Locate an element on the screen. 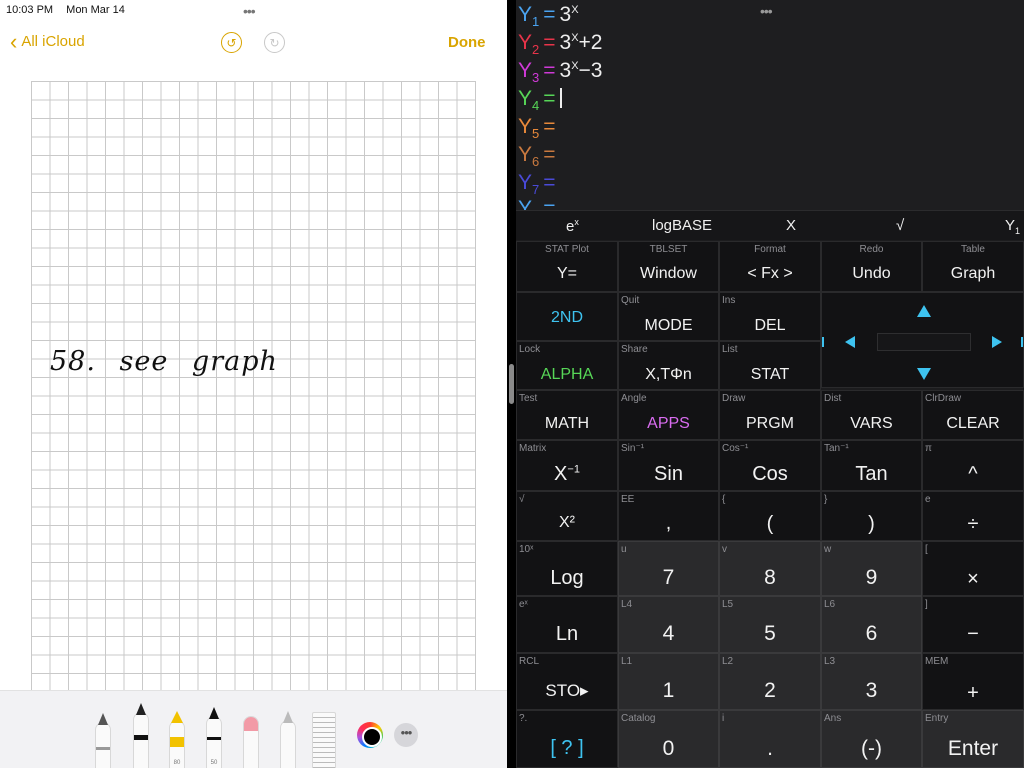  arrow-down-icon is located at coordinates (924, 374).